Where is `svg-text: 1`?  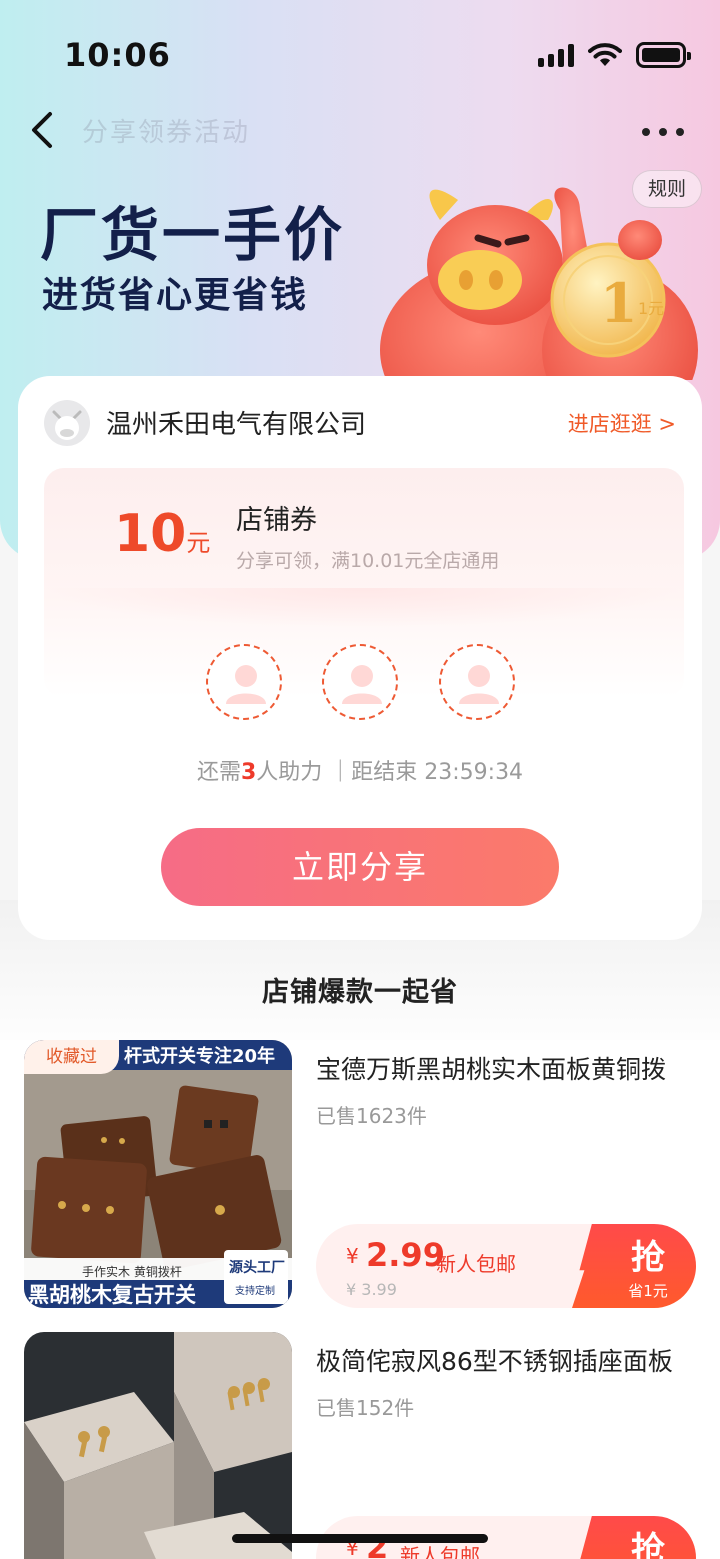 svg-text: 1 is located at coordinates (619, 303).